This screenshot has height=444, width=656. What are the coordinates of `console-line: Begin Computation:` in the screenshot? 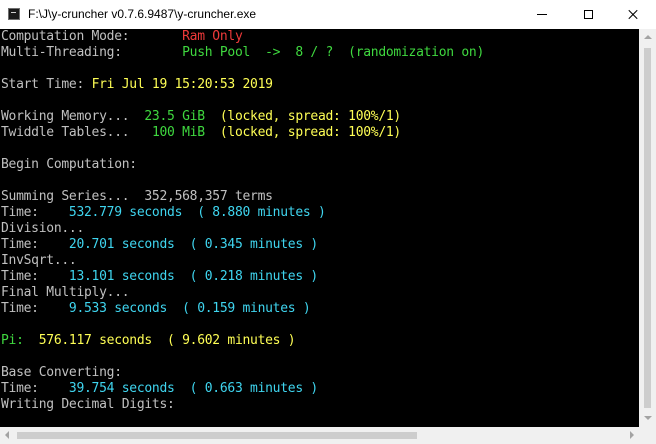 It's located at (69, 165).